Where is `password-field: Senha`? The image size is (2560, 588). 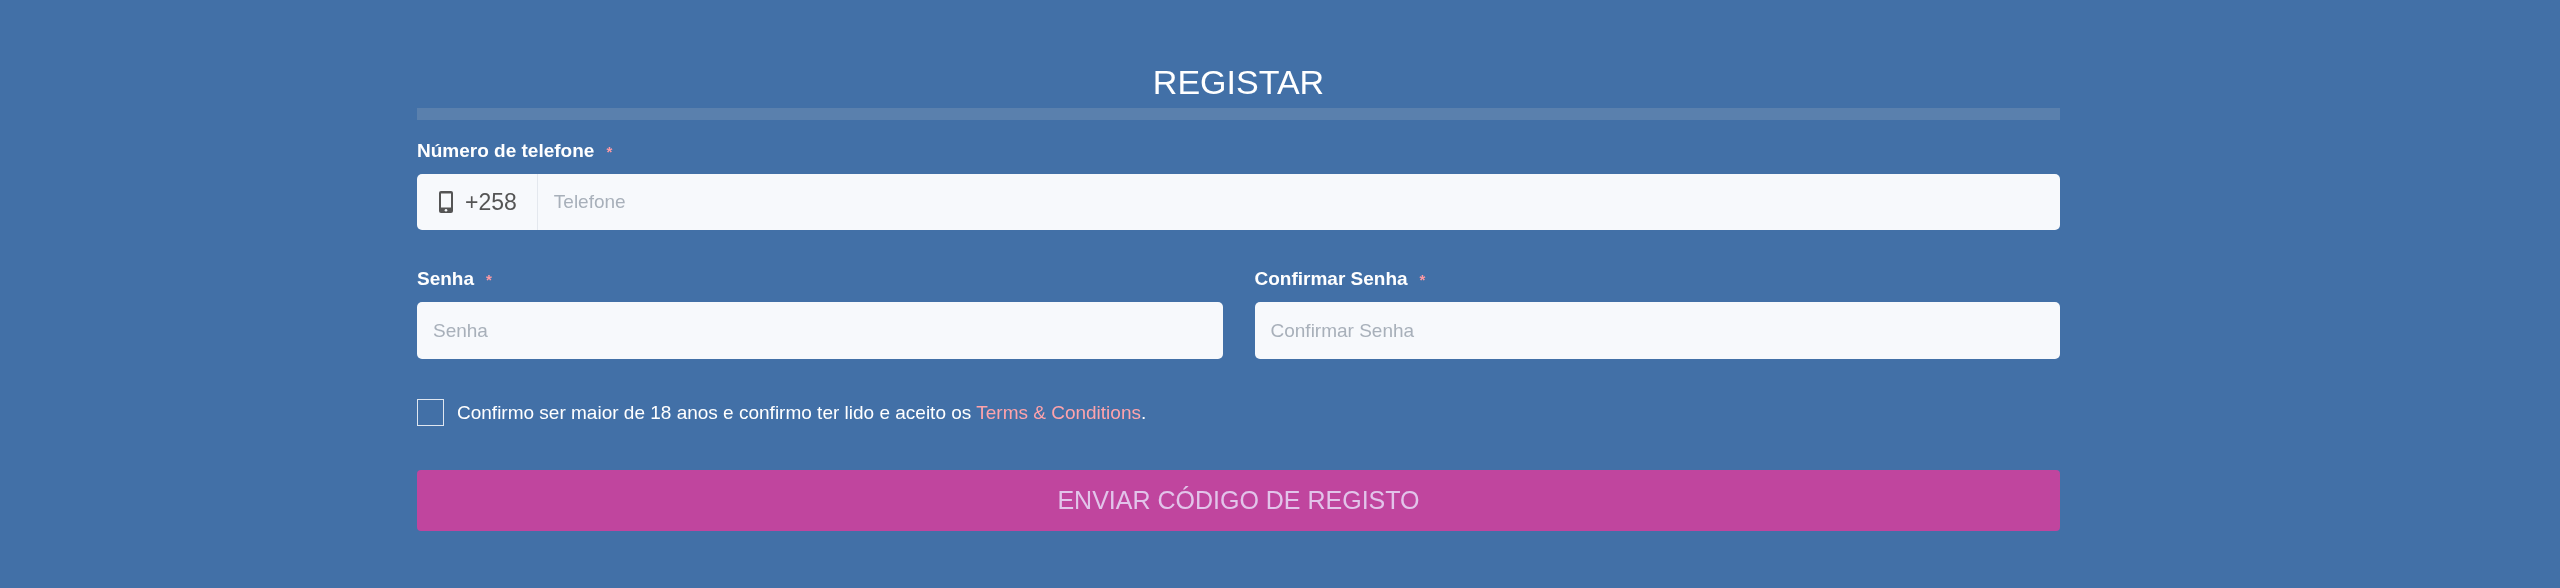
password-field: Senha is located at coordinates (820, 330).